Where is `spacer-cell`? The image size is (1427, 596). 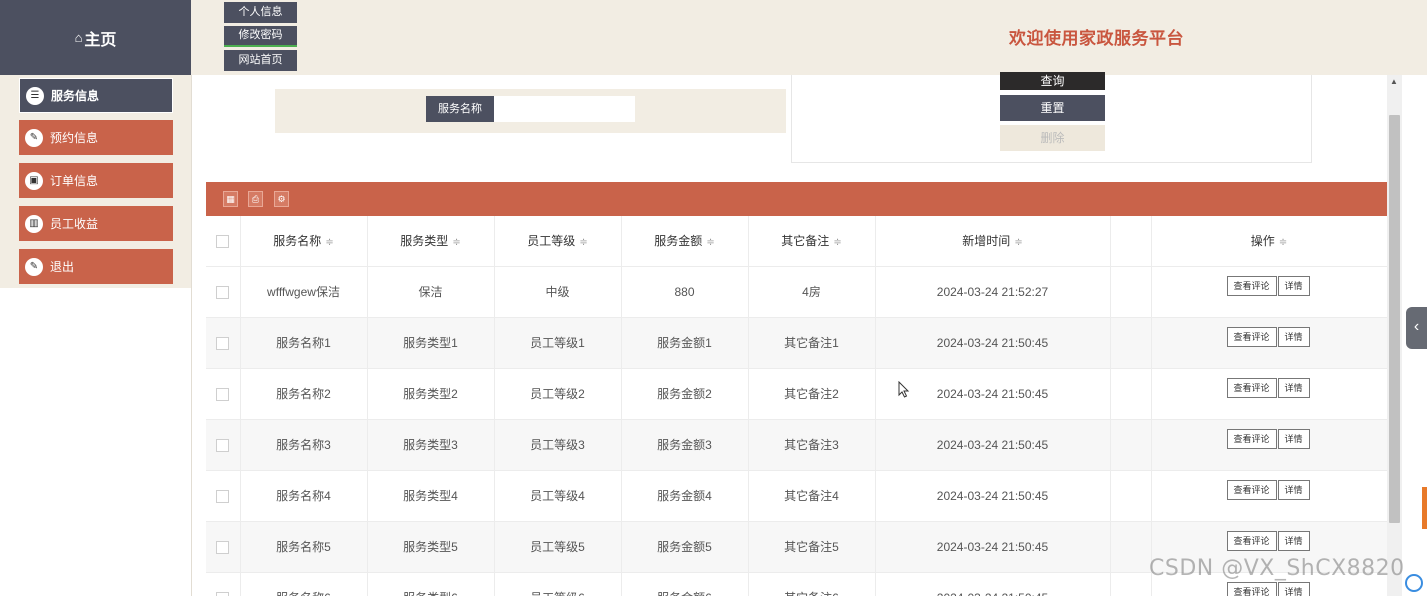 spacer-cell is located at coordinates (1131, 241).